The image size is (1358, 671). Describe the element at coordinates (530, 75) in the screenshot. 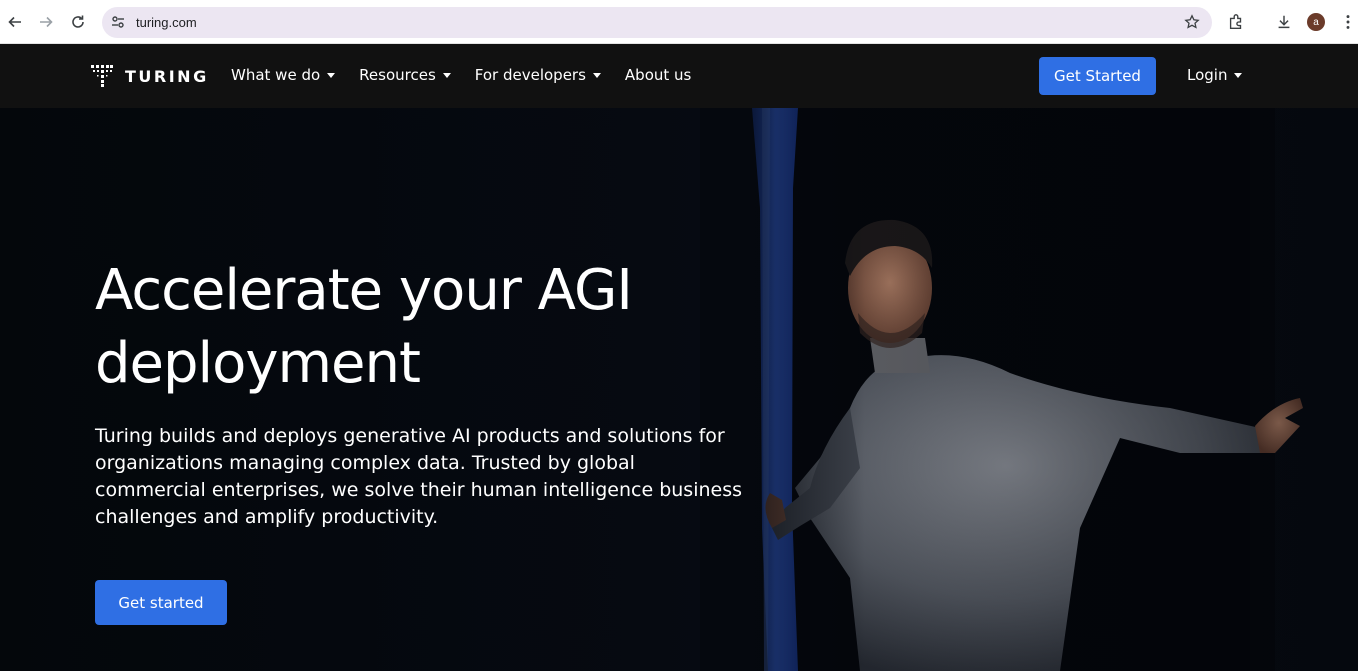

I see `nav-label: For developers` at that location.